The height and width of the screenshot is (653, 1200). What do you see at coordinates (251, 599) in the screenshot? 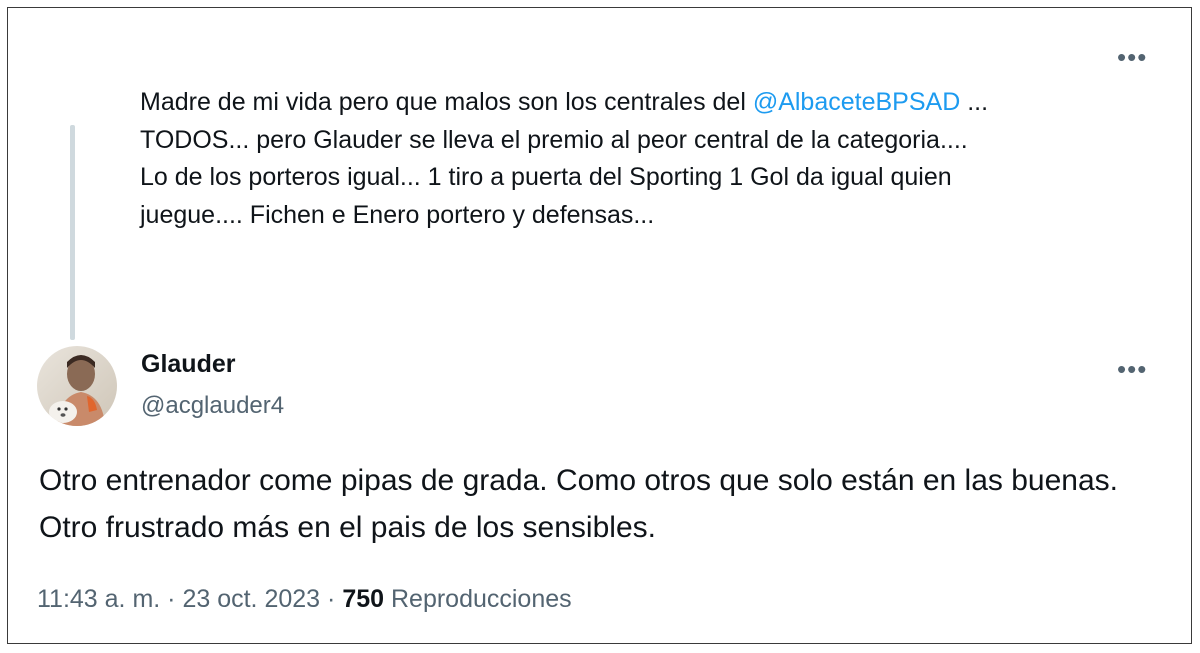
I see `tweet-date: 23 oct. 2023` at bounding box center [251, 599].